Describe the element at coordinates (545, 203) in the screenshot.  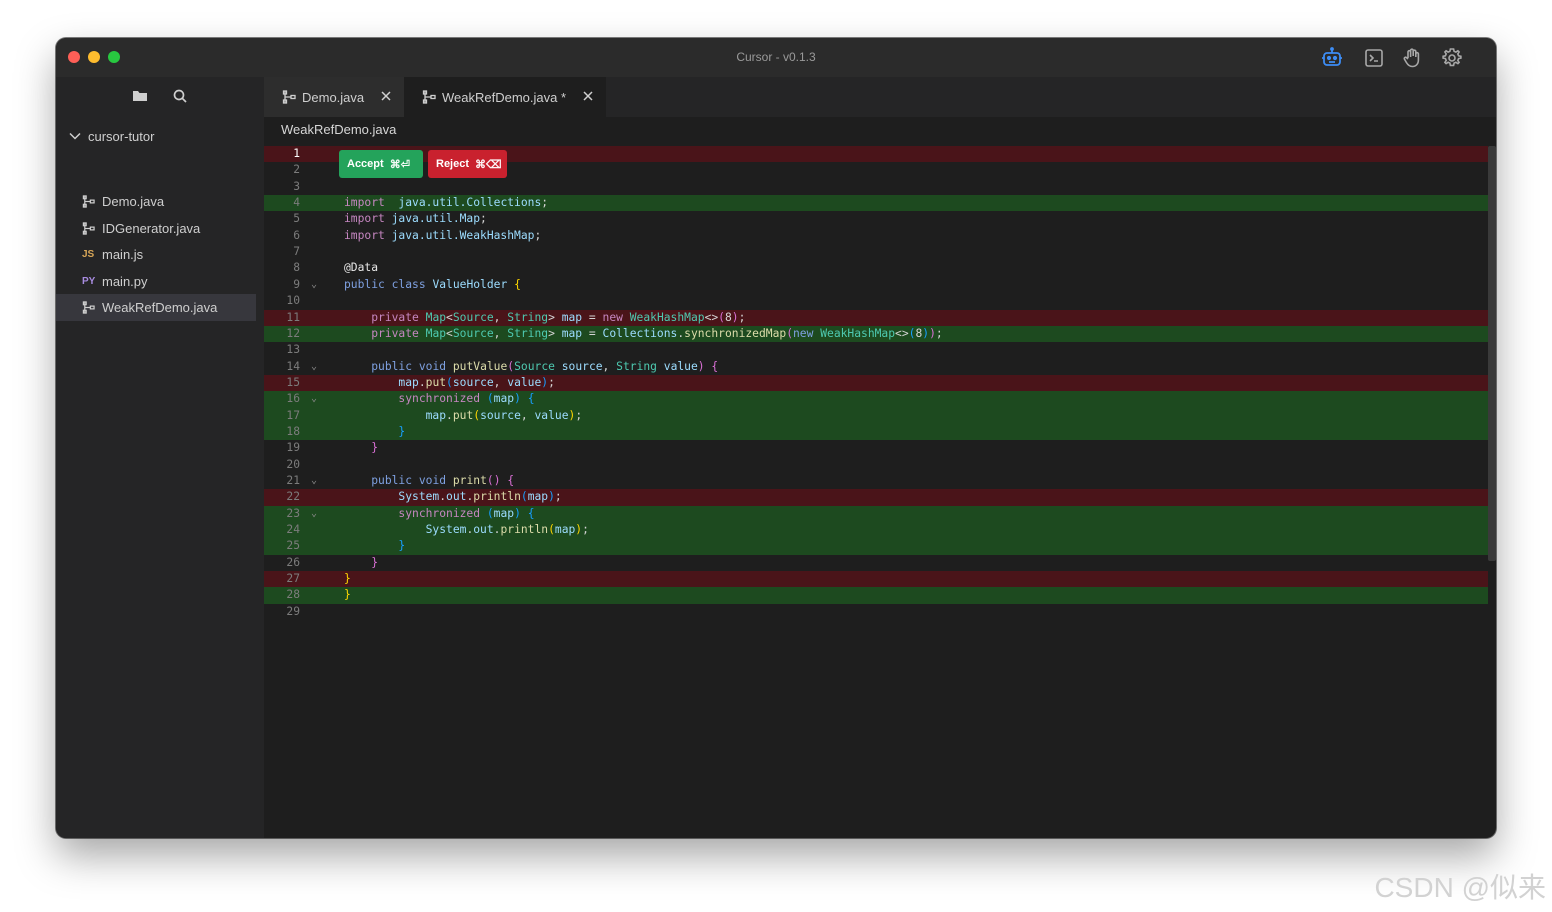
I see `code-token: ;` at that location.